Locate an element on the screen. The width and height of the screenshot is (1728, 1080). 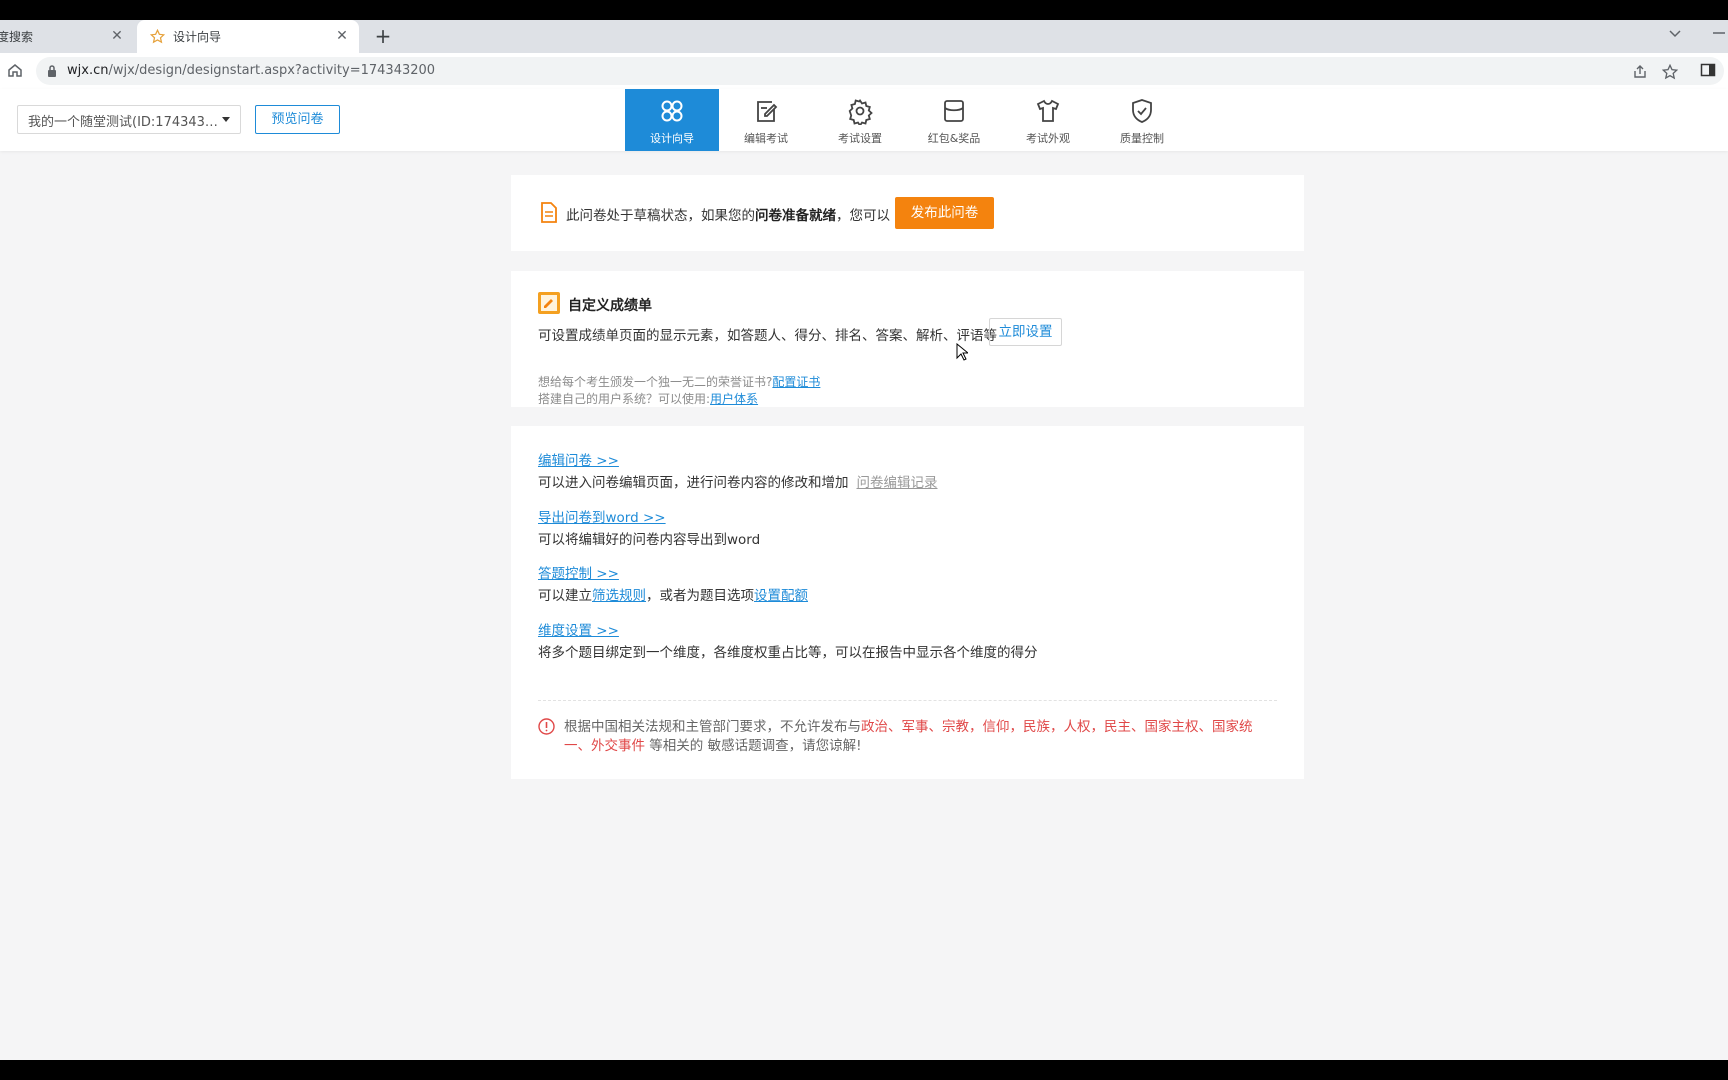
score-sheet-icon is located at coordinates (549, 303).